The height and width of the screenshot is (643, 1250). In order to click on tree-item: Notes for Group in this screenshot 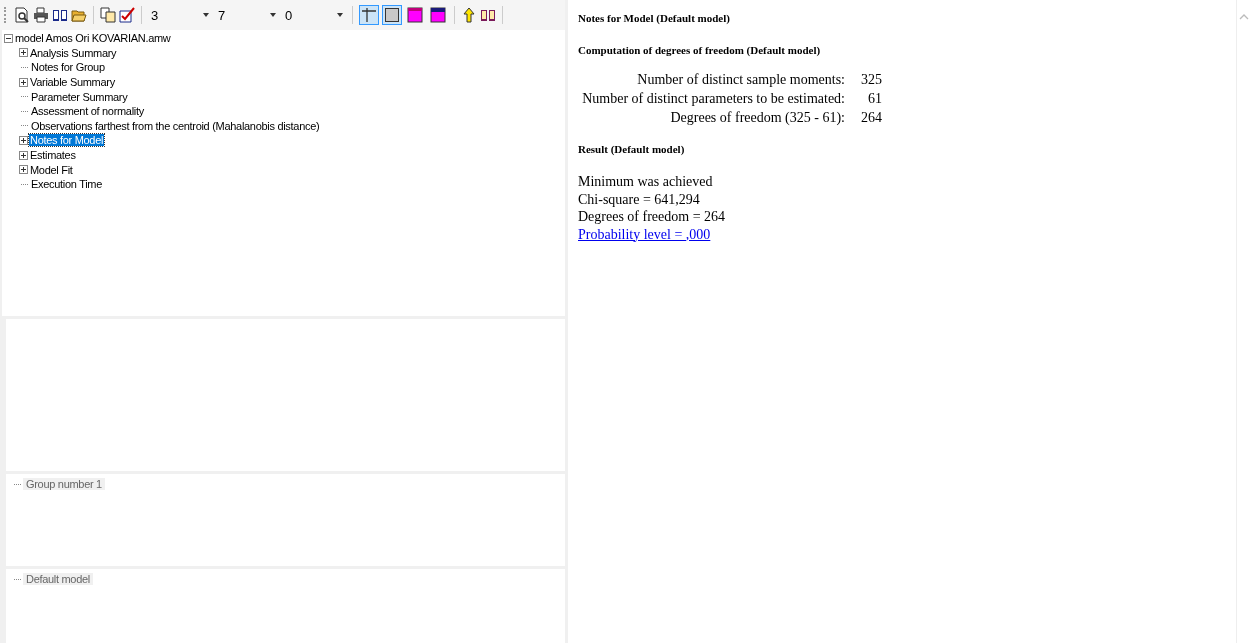, I will do `click(68, 67)`.